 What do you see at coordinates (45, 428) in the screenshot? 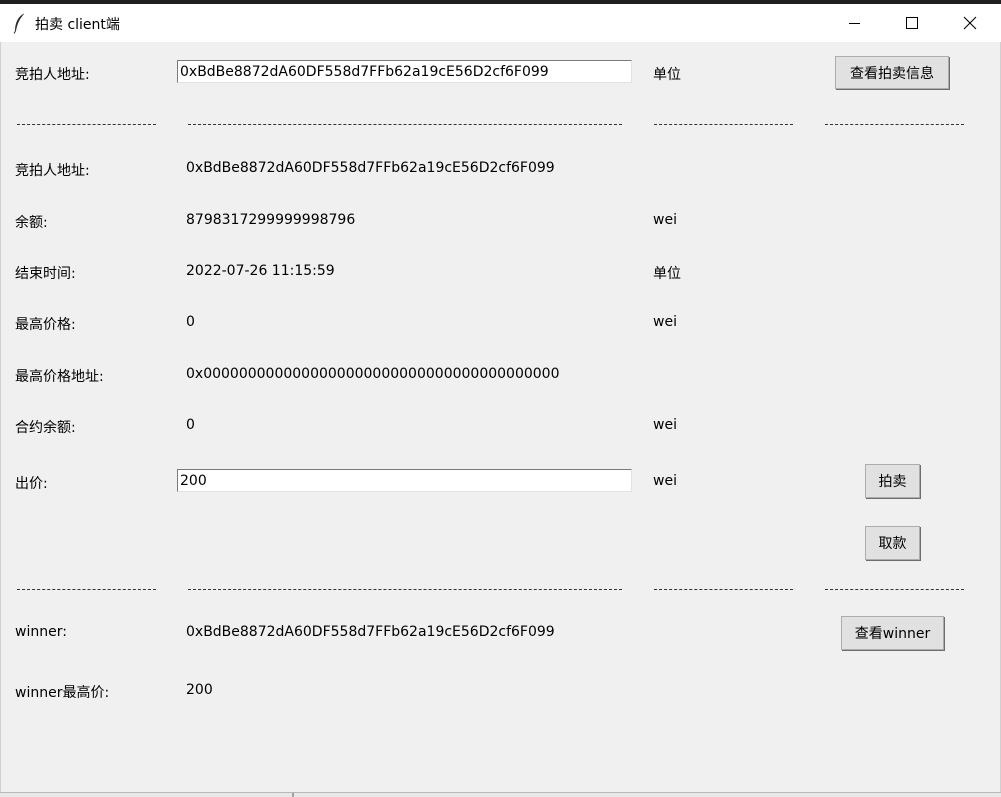
I see `contract-balance-label: 合约余额:` at bounding box center [45, 428].